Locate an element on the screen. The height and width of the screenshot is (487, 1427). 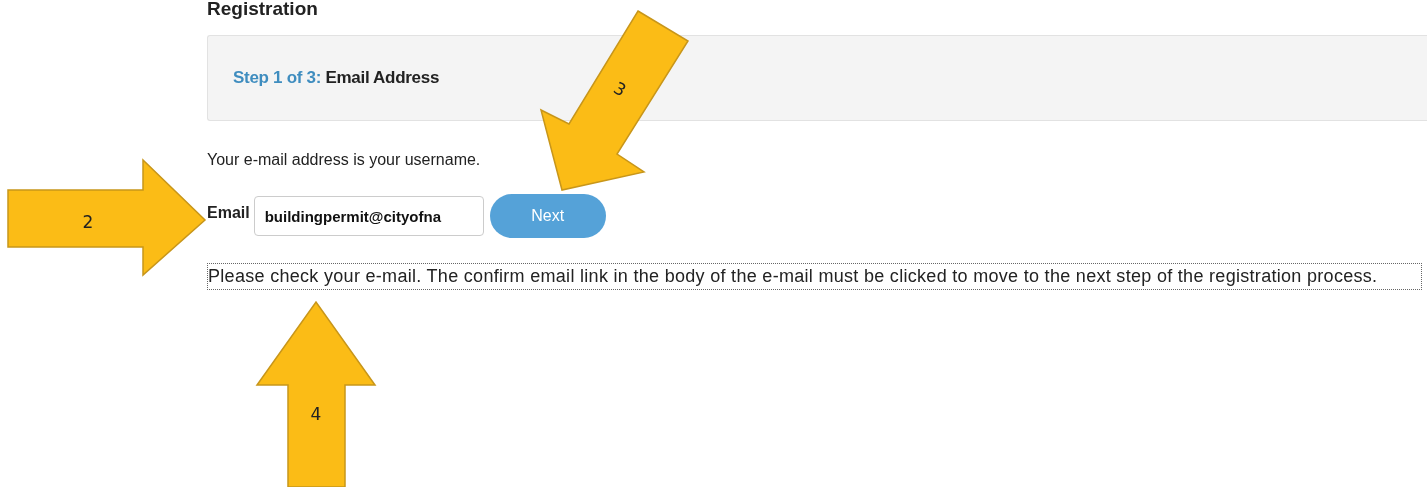
callout-number: 3 is located at coordinates (620, 89).